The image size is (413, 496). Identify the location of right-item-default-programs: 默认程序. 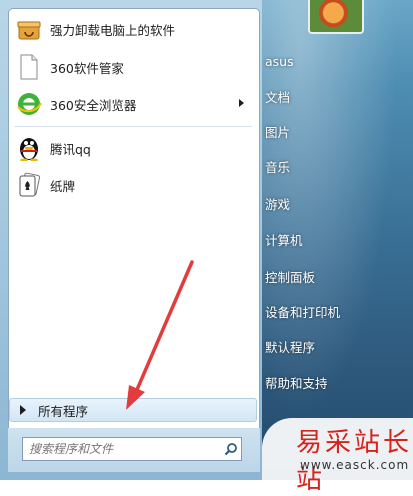
(330, 346).